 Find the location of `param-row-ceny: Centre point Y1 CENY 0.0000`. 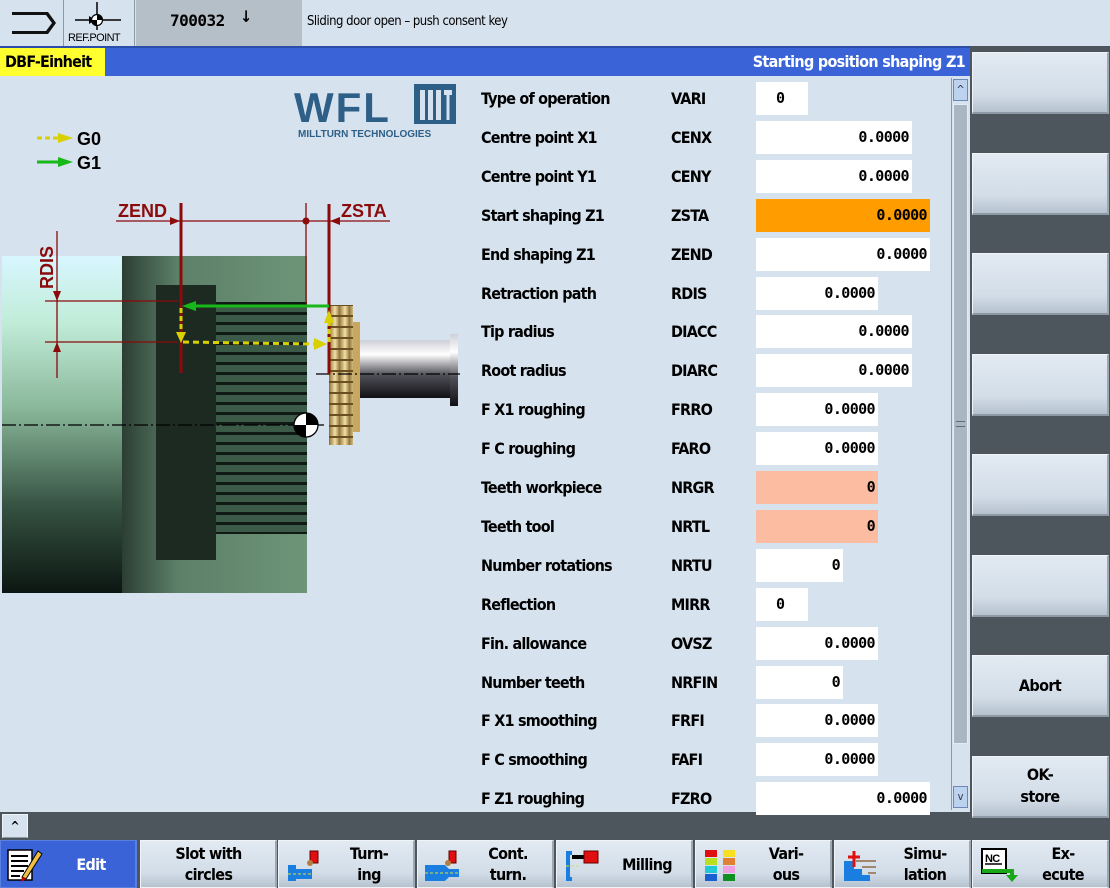

param-row-ceny: Centre point Y1 CENY 0.0000 is located at coordinates (710, 176).